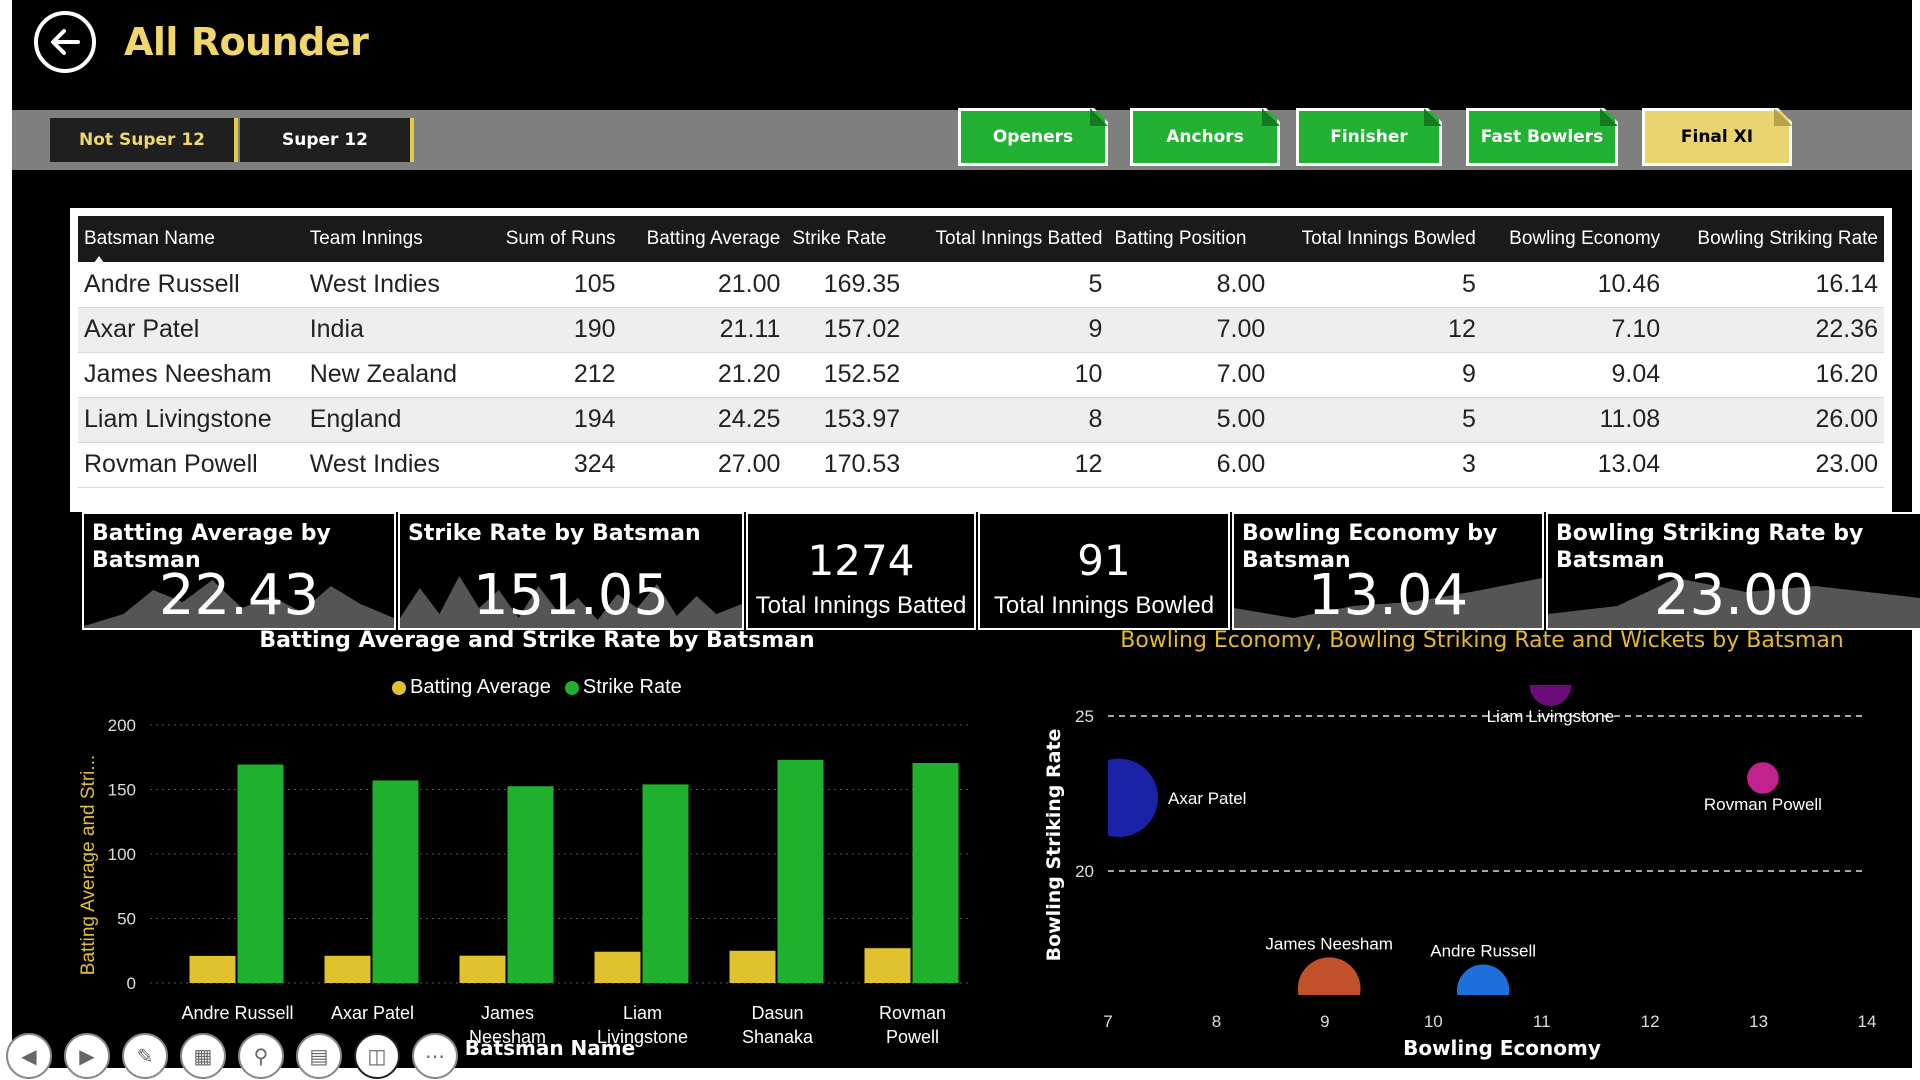 The width and height of the screenshot is (1920, 1080). What do you see at coordinates (552, 375) in the screenshot?
I see `table-cell: 212` at bounding box center [552, 375].